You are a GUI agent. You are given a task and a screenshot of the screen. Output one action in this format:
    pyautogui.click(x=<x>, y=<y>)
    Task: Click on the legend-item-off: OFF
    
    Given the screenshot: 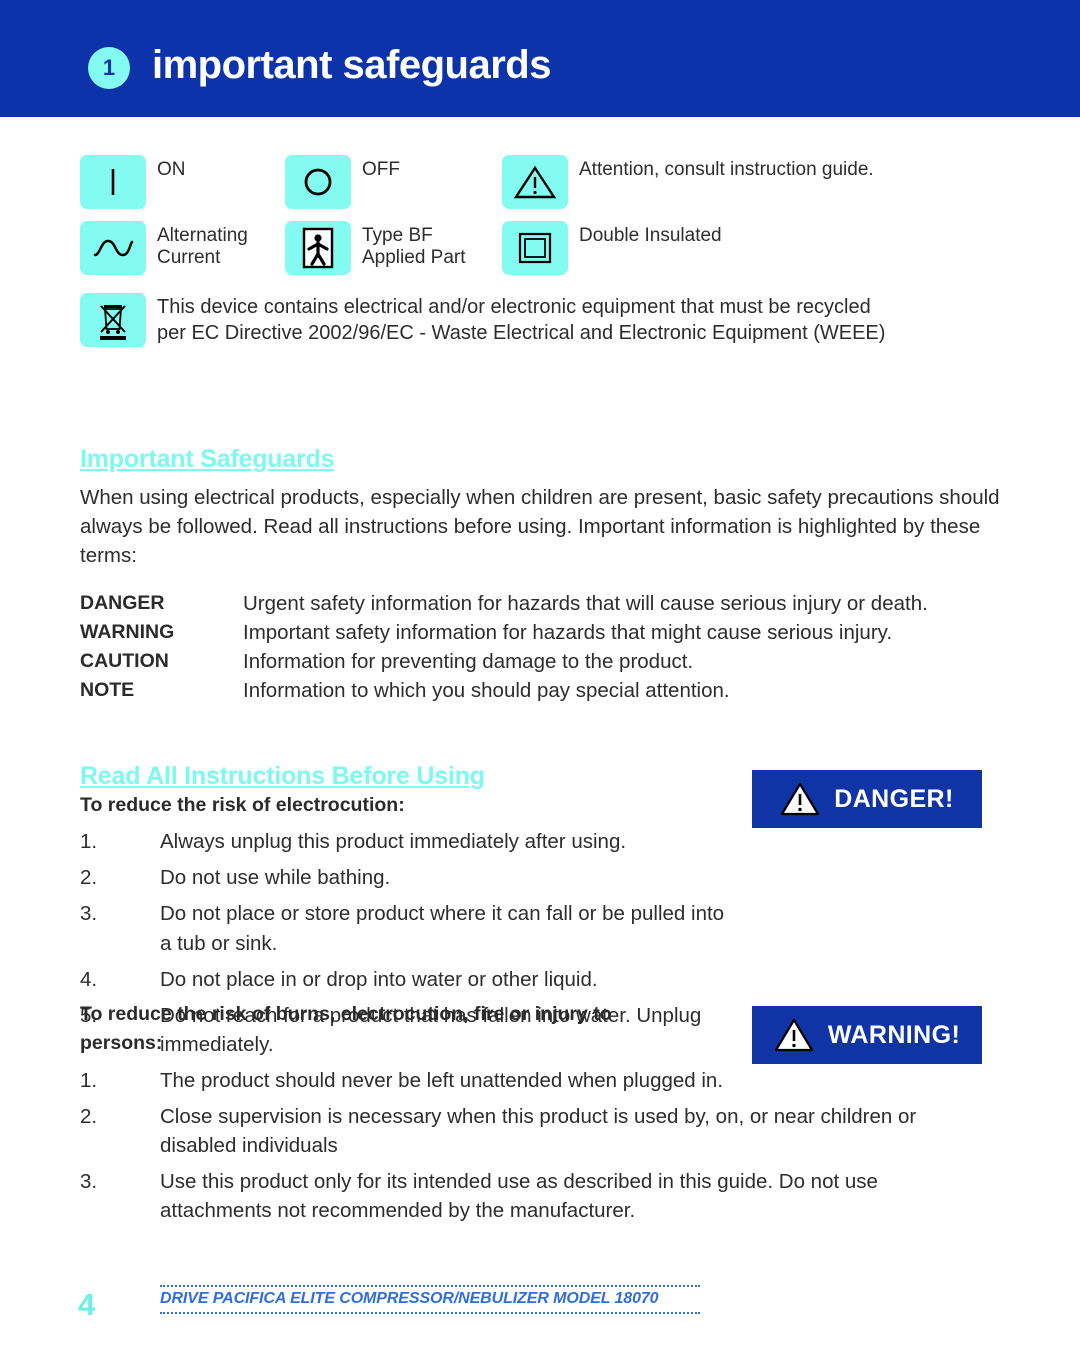 What is the action you would take?
    pyautogui.click(x=393, y=182)
    